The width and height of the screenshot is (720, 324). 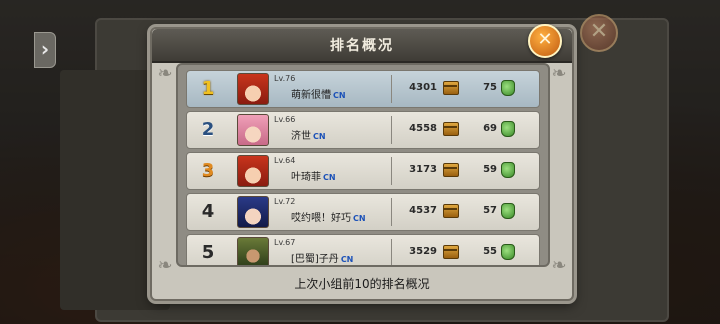 What do you see at coordinates (285, 119) in the screenshot?
I see `player-level: Lv.66` at bounding box center [285, 119].